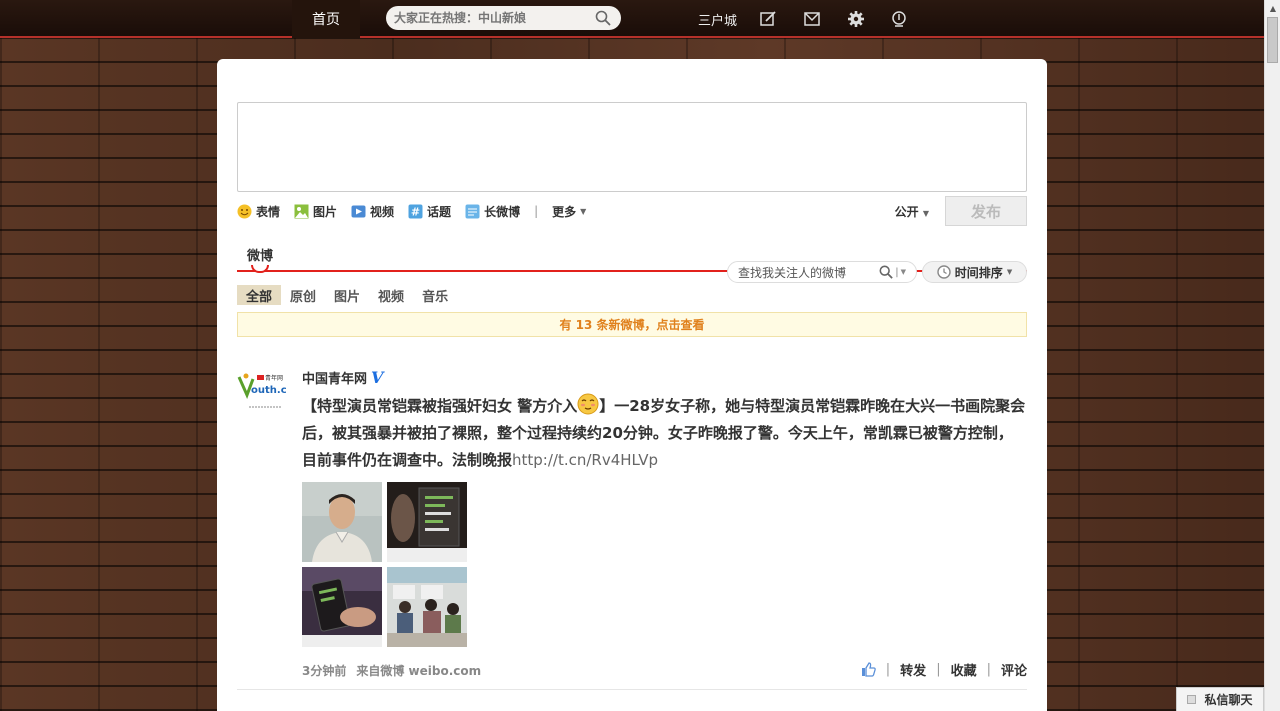  Describe the element at coordinates (632, 324) in the screenshot. I see `new-posts-notice: 有 13 条新微博，点击查看` at that location.